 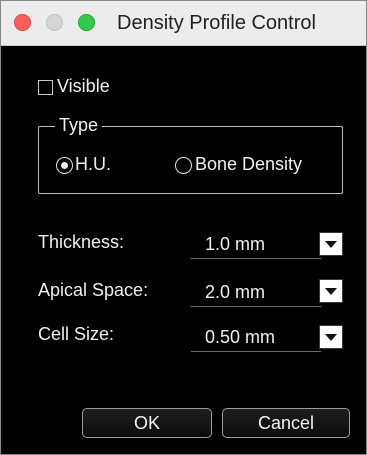 What do you see at coordinates (93, 164) in the screenshot?
I see `radio-hu-label: H.U.` at bounding box center [93, 164].